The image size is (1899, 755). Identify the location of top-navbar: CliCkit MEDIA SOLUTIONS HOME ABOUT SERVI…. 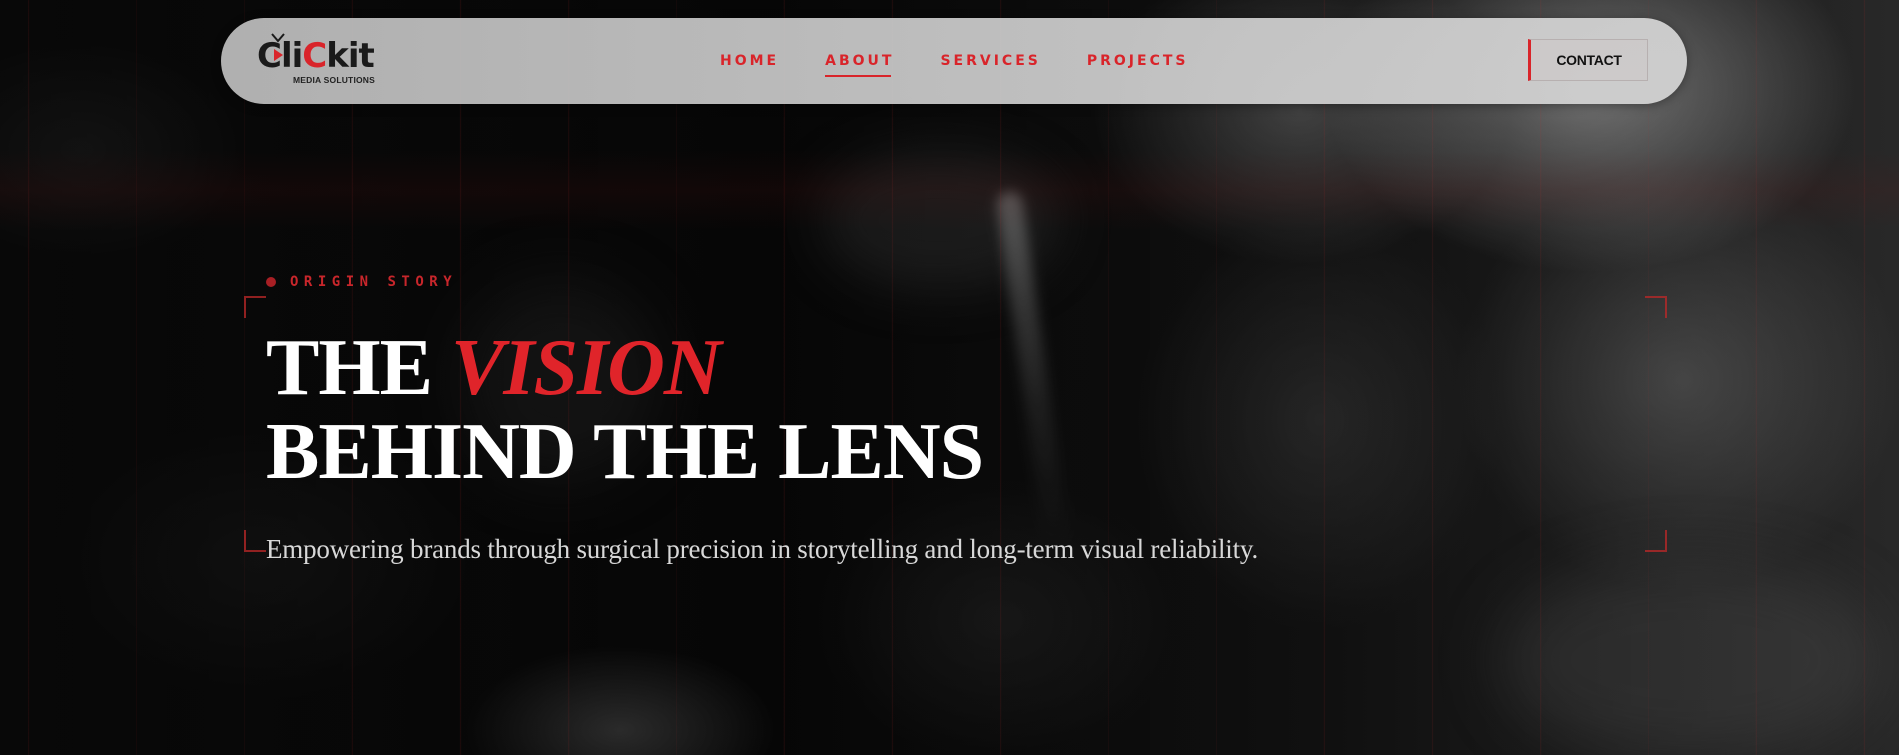
(954, 61).